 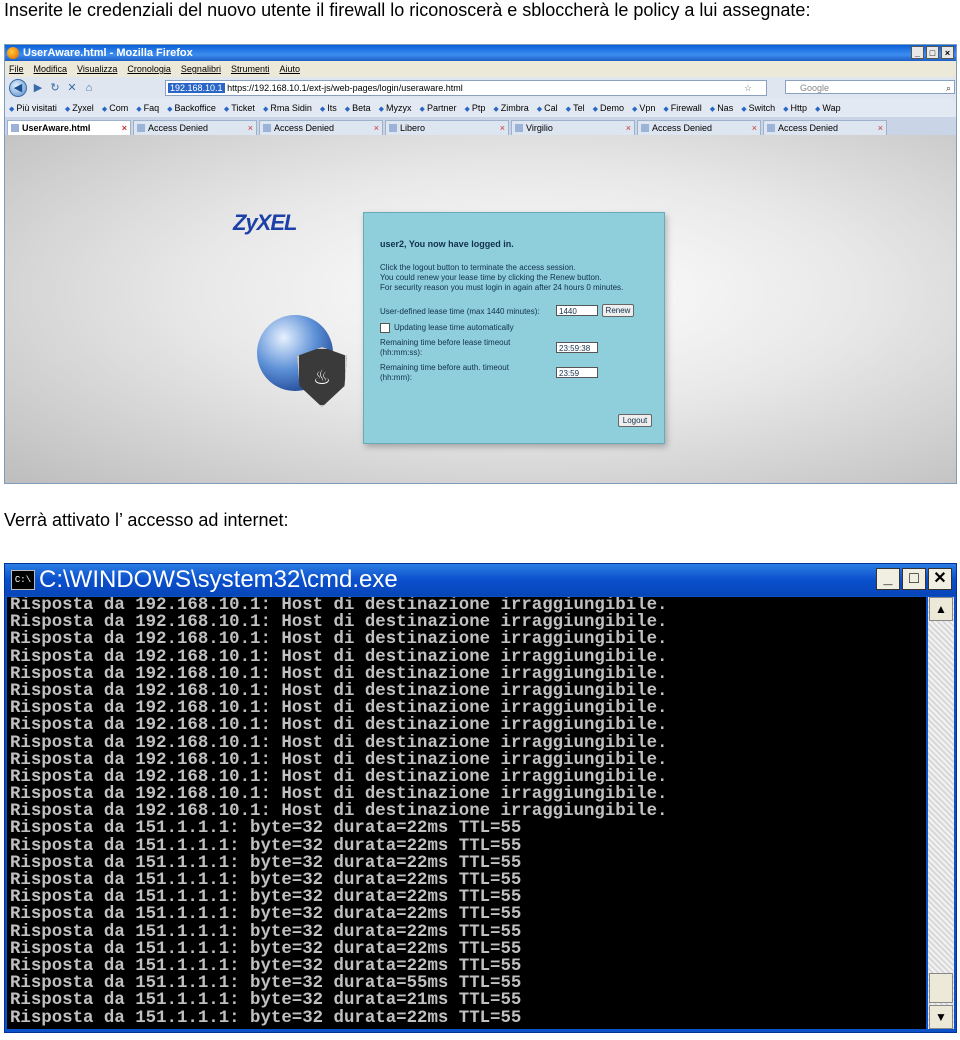 I want to click on scrollbar: ▲ ▼, so click(x=941, y=813).